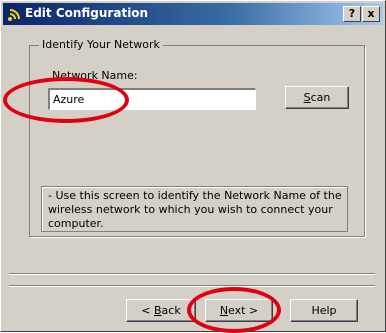 The width and height of the screenshot is (386, 333). Describe the element at coordinates (352, 14) in the screenshot. I see `help-title-button: ?` at that location.